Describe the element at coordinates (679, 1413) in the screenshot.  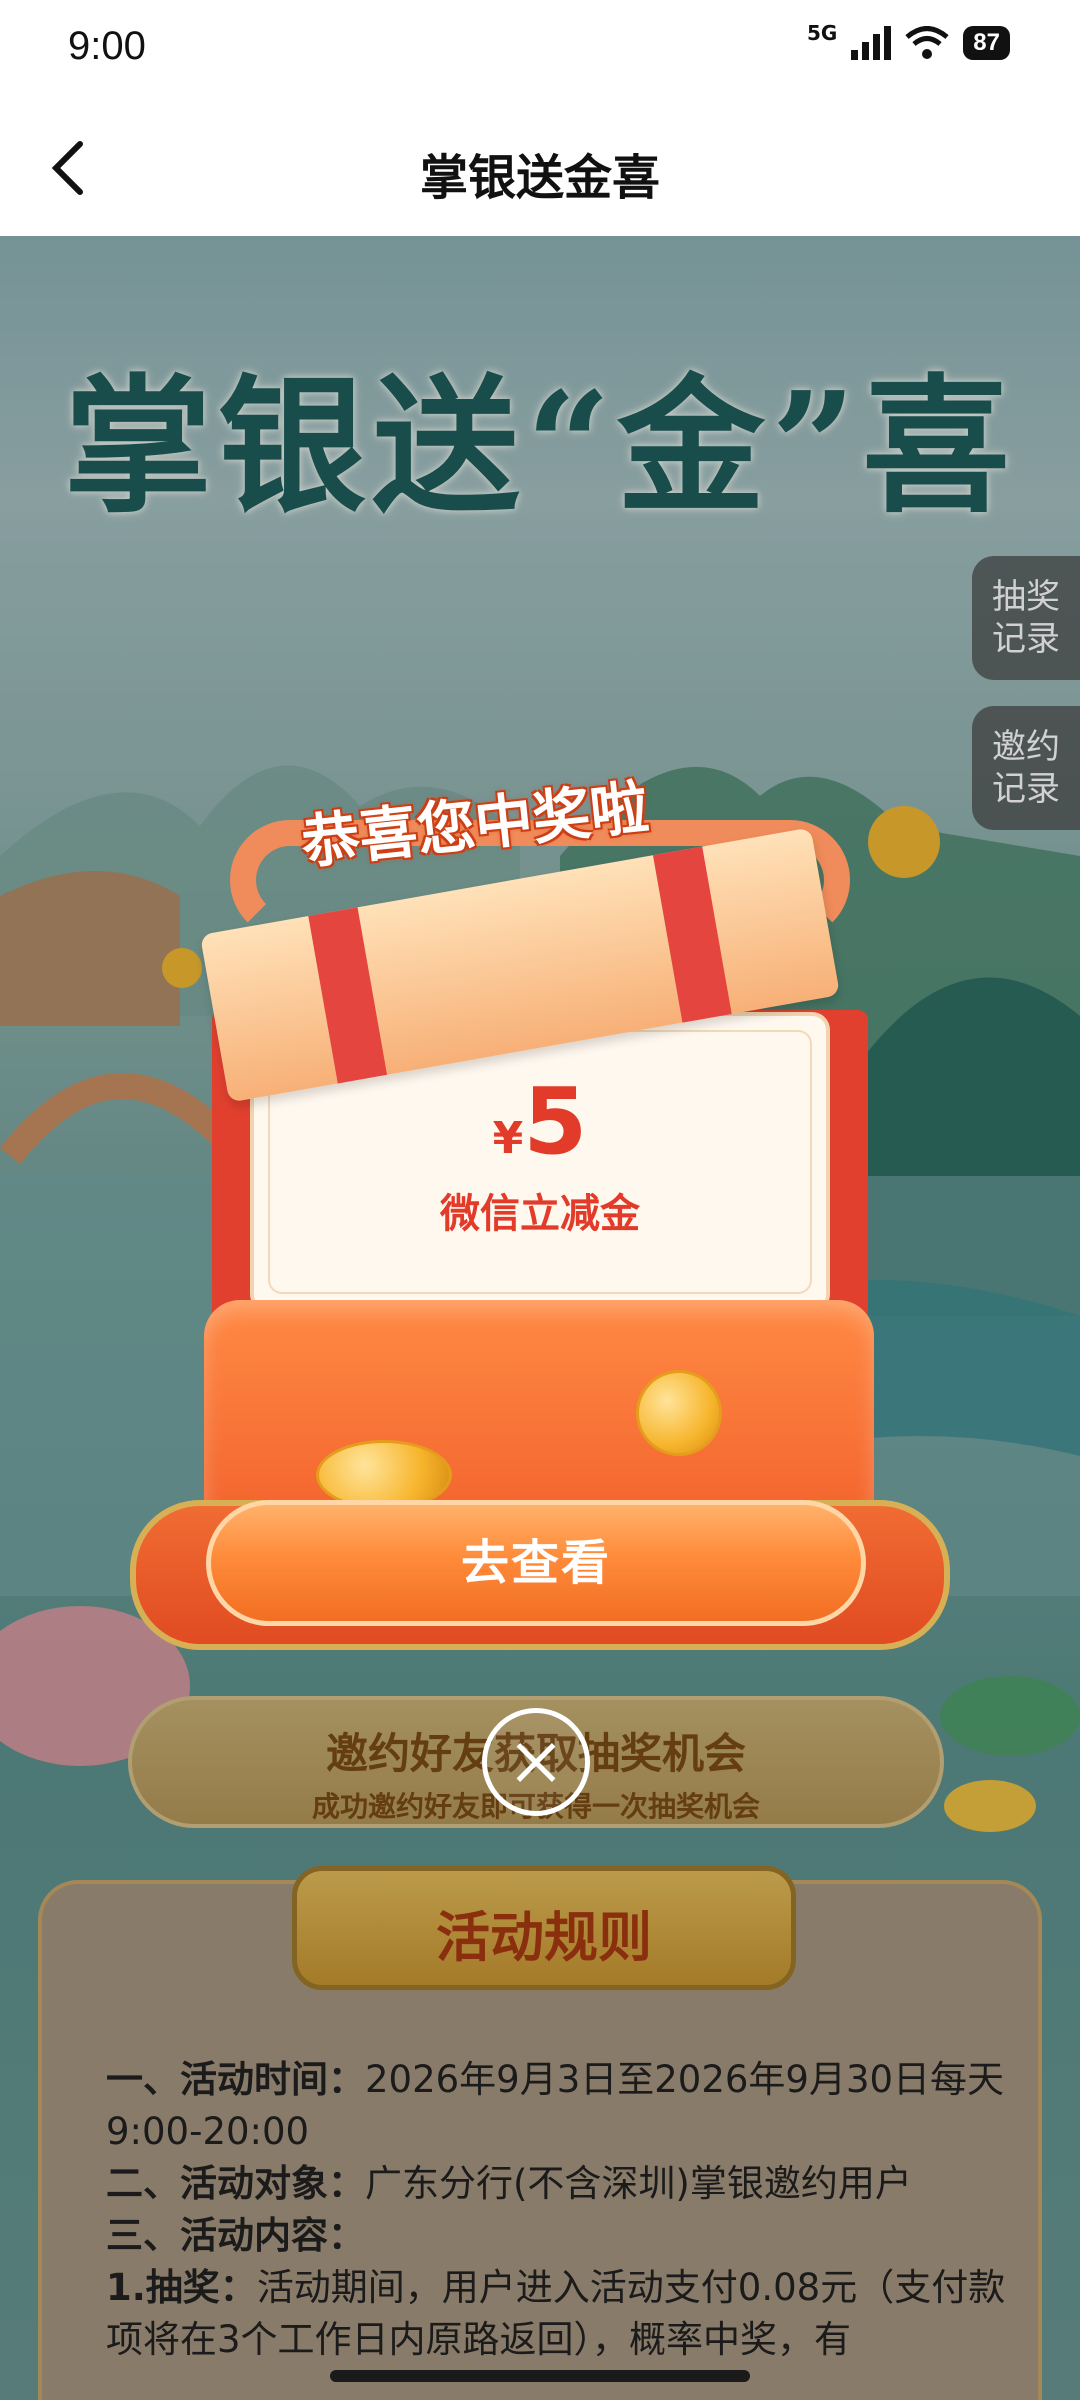
I see `coin-icon` at that location.